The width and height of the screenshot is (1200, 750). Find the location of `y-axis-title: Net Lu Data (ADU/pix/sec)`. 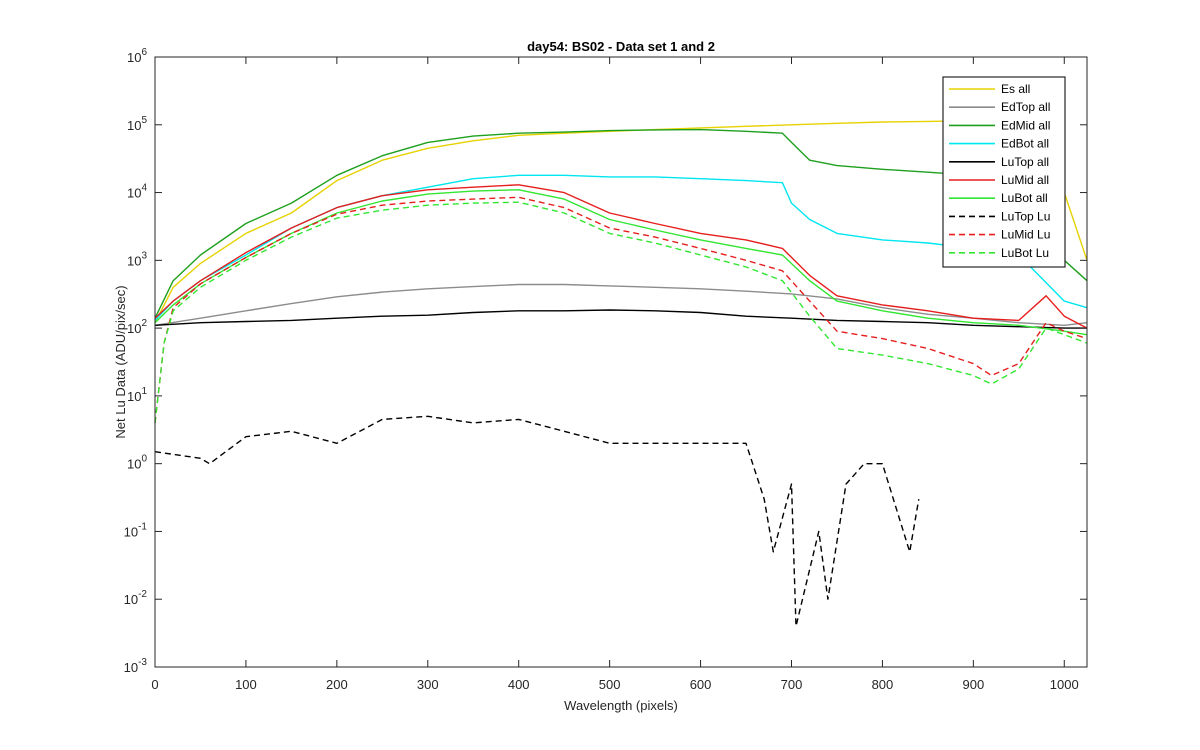

y-axis-title: Net Lu Data (ADU/pix/sec) is located at coordinates (120, 361).